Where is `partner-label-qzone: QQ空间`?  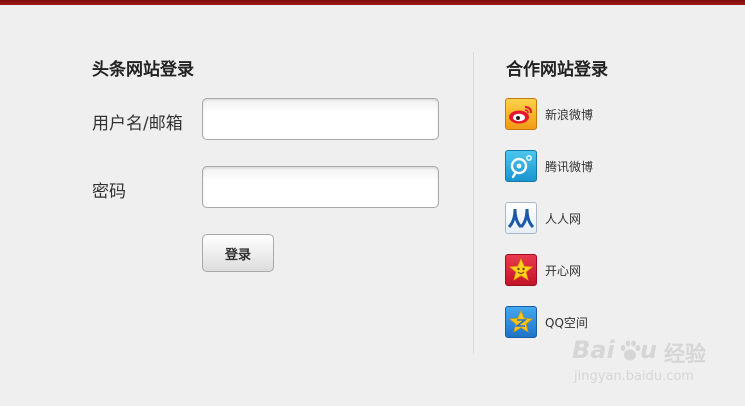 partner-label-qzone: QQ空间 is located at coordinates (566, 322).